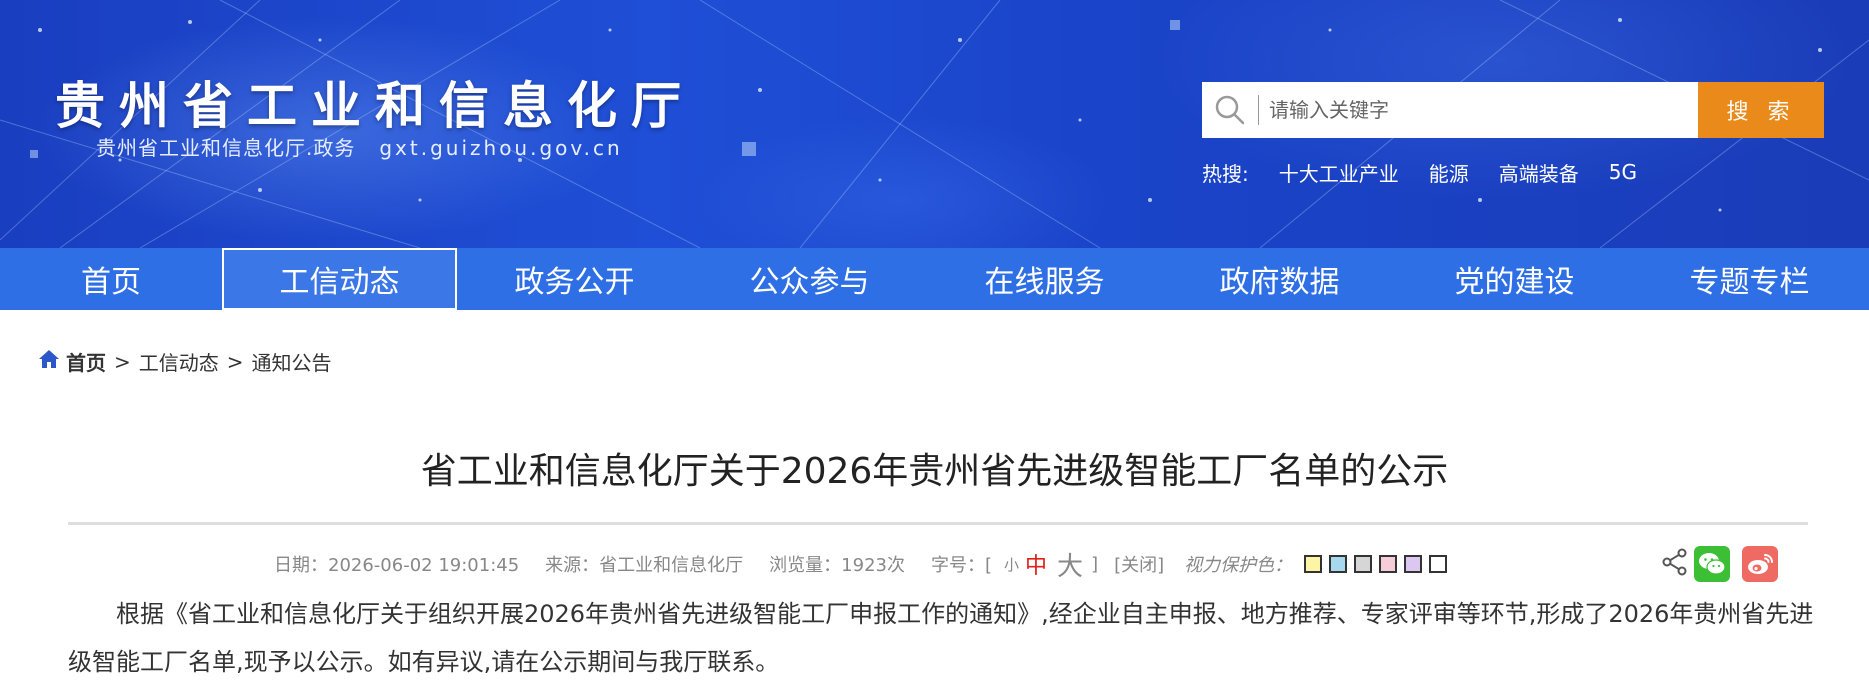 The height and width of the screenshot is (693, 1869). Describe the element at coordinates (375, 106) in the screenshot. I see `site-title: 贵州省工业和信息化厅` at that location.